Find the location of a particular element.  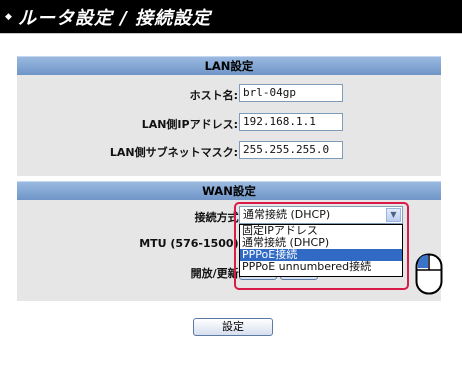

mtu-label: MTU (576-1500): is located at coordinates (191, 243).